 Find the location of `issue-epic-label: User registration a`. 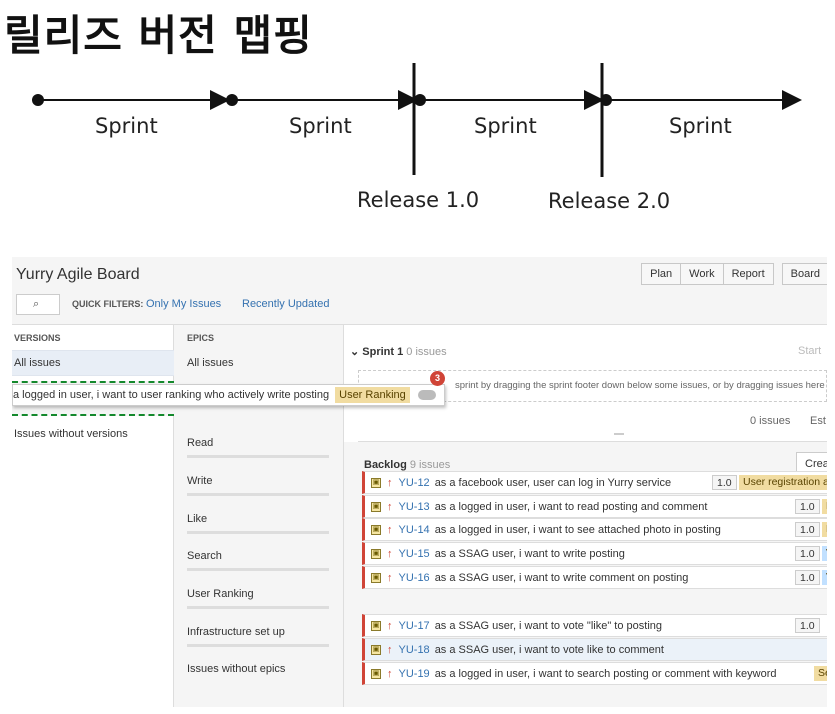

issue-epic-label: User registration a is located at coordinates (783, 482).